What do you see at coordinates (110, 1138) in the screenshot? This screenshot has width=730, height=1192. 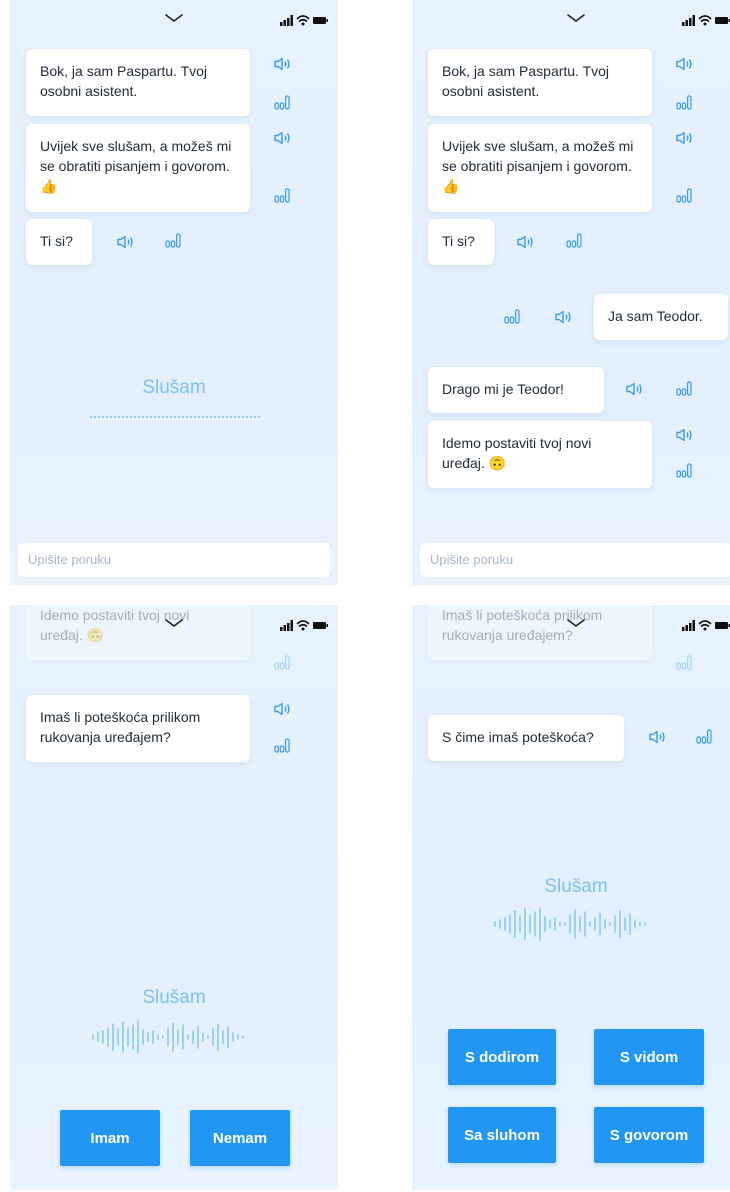 I see `answer-yes-button: Imam` at bounding box center [110, 1138].